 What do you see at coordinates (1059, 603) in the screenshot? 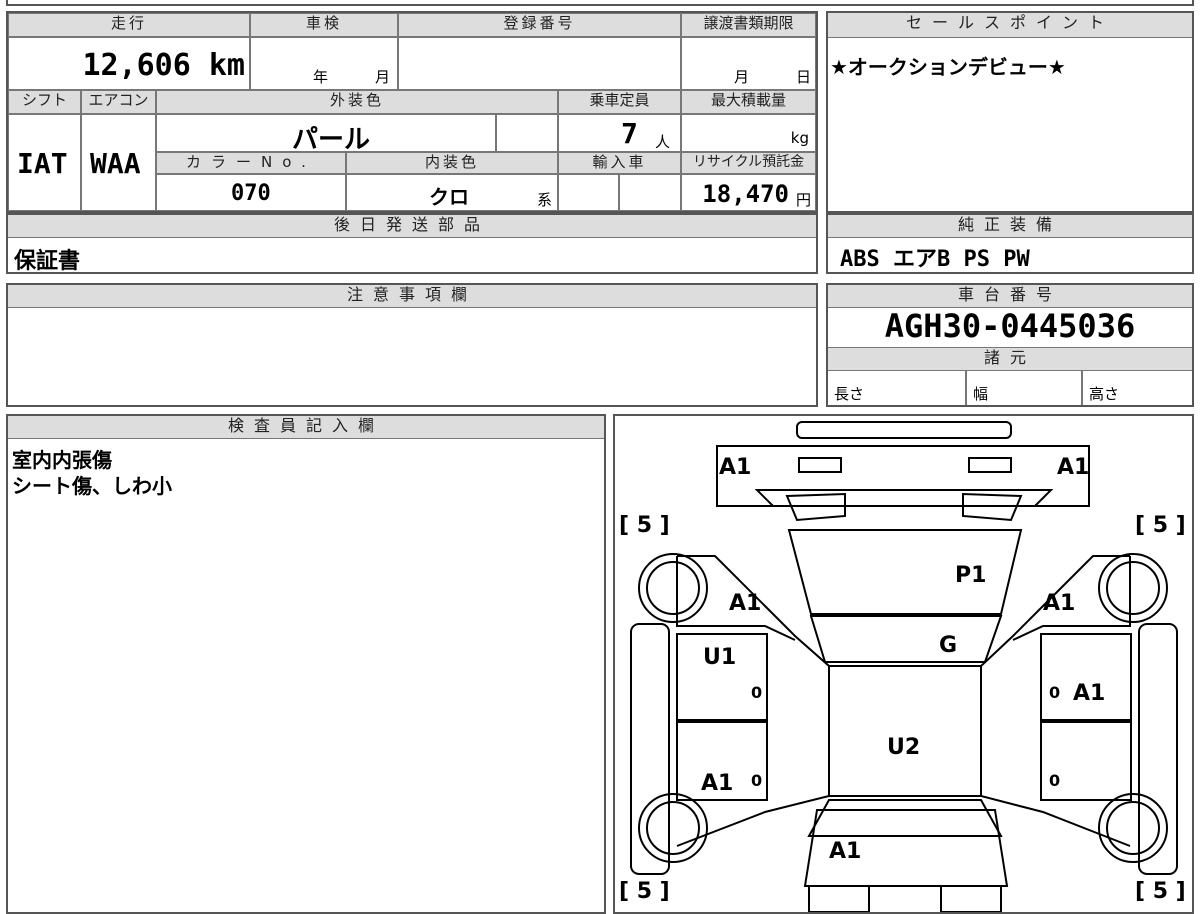
I see `mark-right-fender: A1` at bounding box center [1059, 603].